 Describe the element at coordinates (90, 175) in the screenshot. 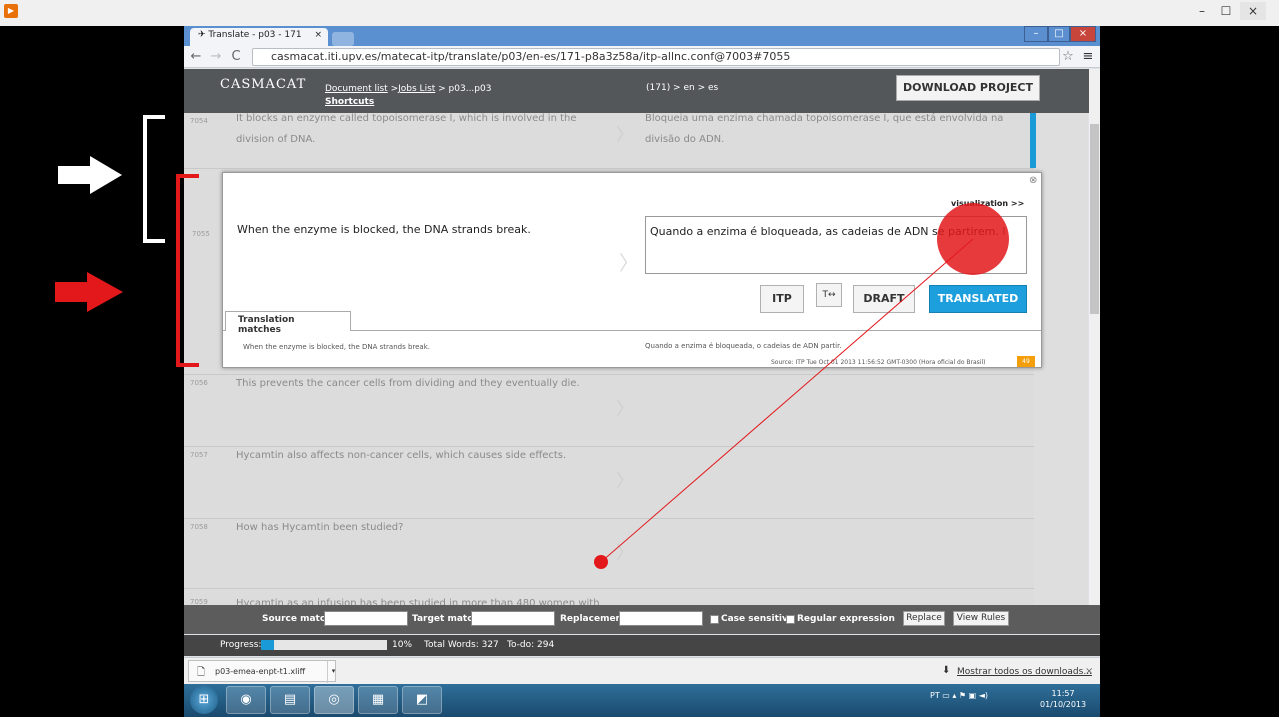

I see `white-arrow-icon` at that location.